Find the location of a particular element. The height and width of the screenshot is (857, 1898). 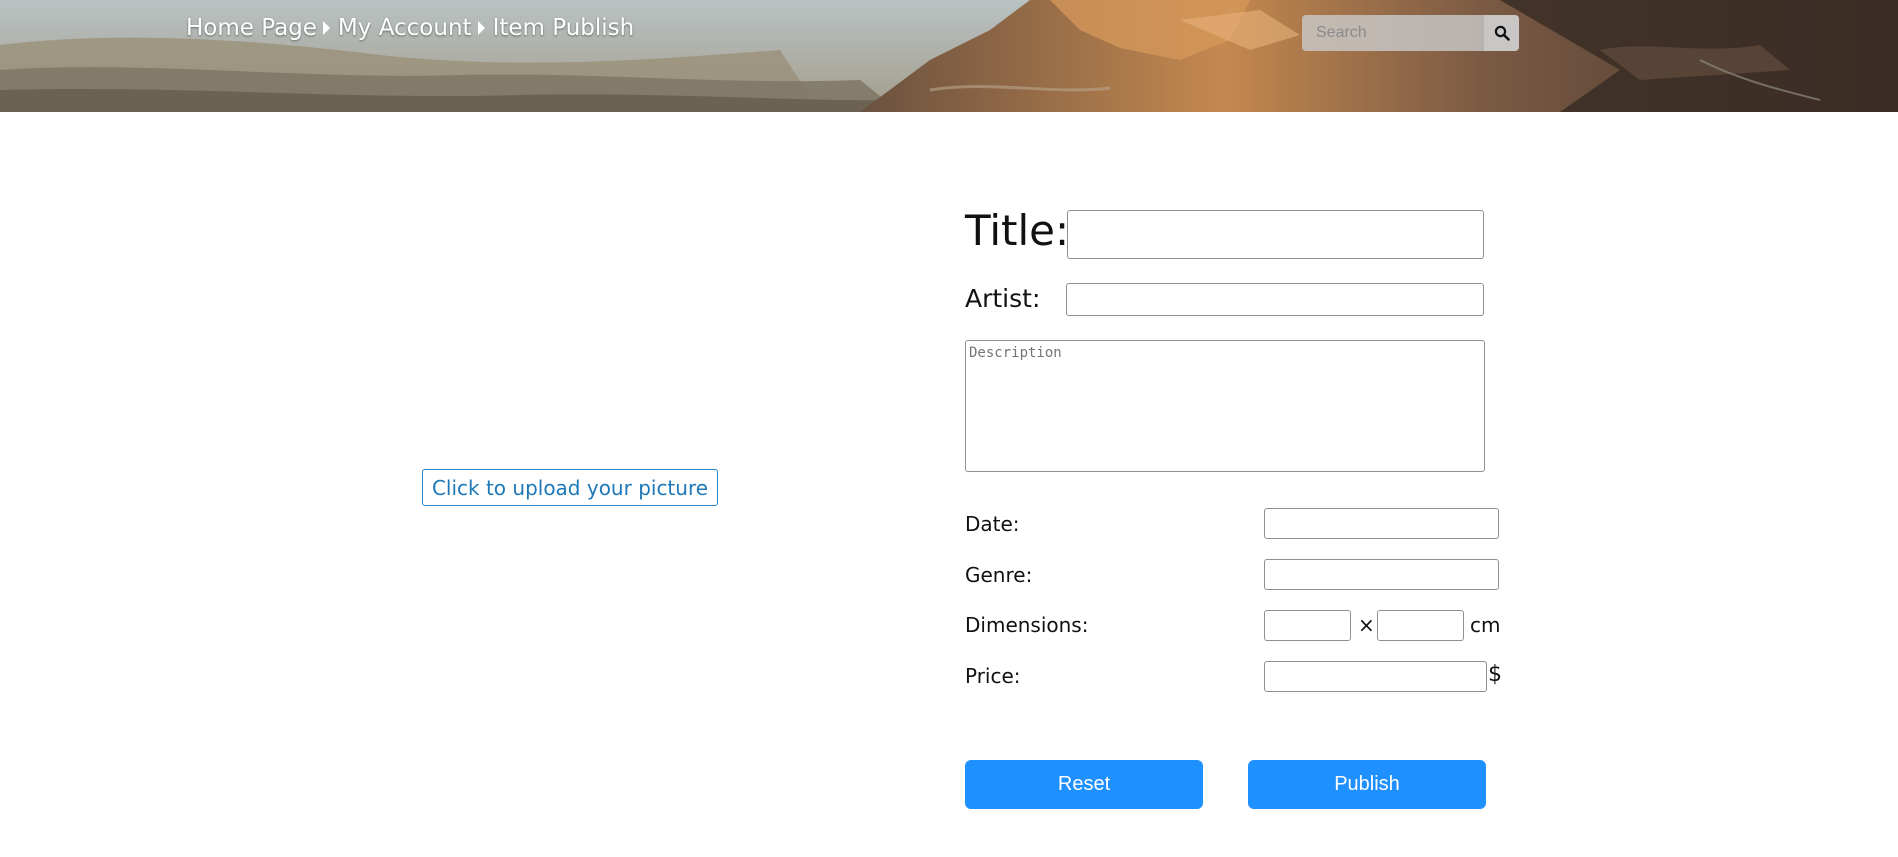

publish-button: Publish is located at coordinates (1367, 784).